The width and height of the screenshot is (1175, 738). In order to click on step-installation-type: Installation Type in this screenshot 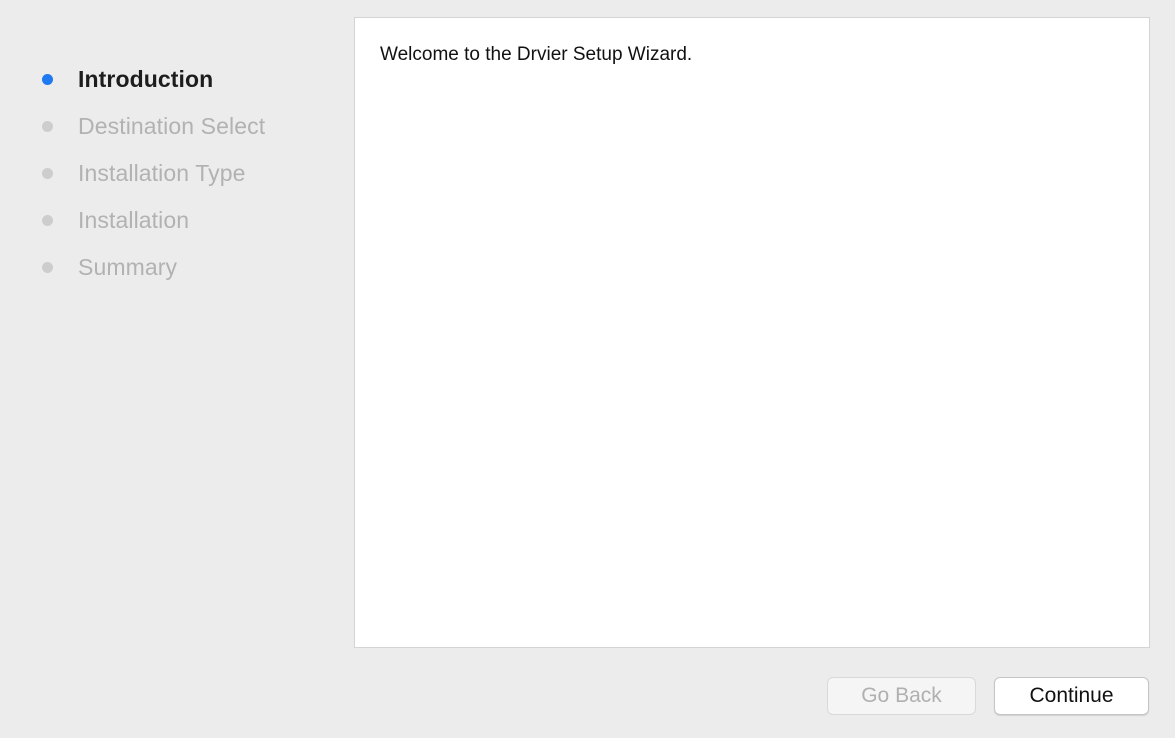, I will do `click(187, 173)`.